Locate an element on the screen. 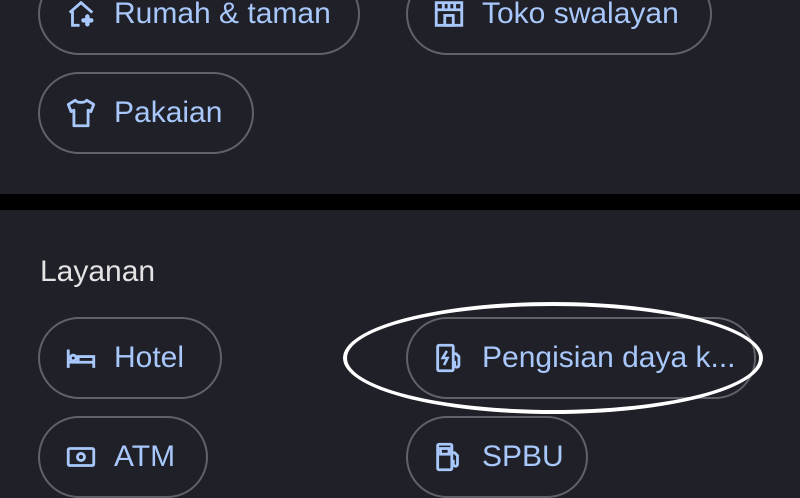  home-garden-icon is located at coordinates (81, 15).